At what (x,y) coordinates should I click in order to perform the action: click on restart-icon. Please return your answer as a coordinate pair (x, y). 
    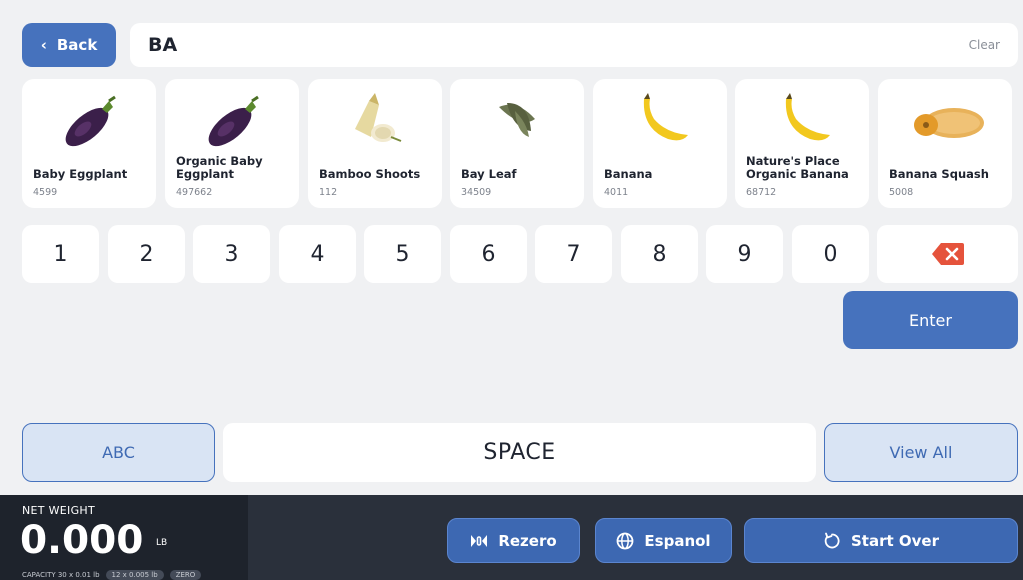
    Looking at the image, I should click on (832, 540).